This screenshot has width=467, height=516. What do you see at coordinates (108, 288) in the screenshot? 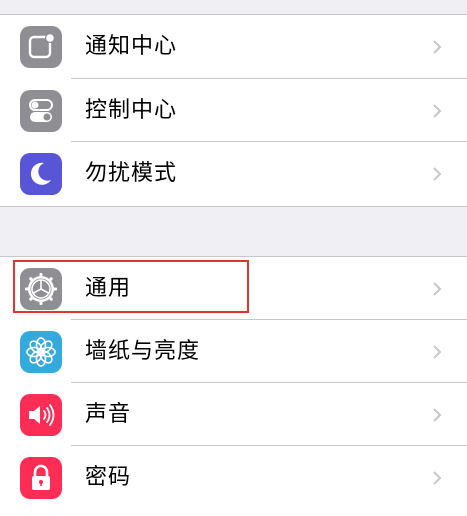
I see `settings-row-label: 通用` at bounding box center [108, 288].